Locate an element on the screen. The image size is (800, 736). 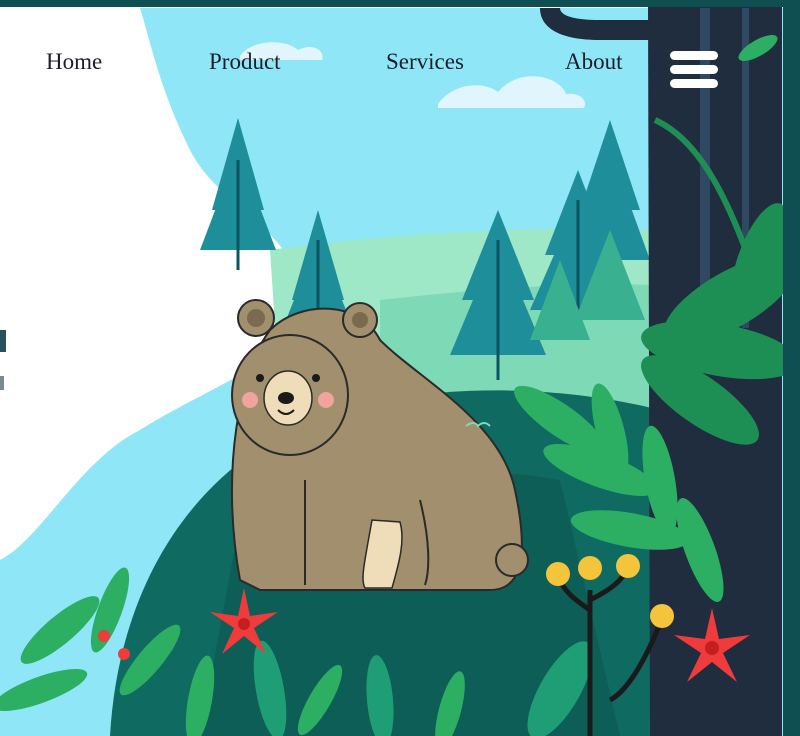
top-frame-border is located at coordinates (400, 3).